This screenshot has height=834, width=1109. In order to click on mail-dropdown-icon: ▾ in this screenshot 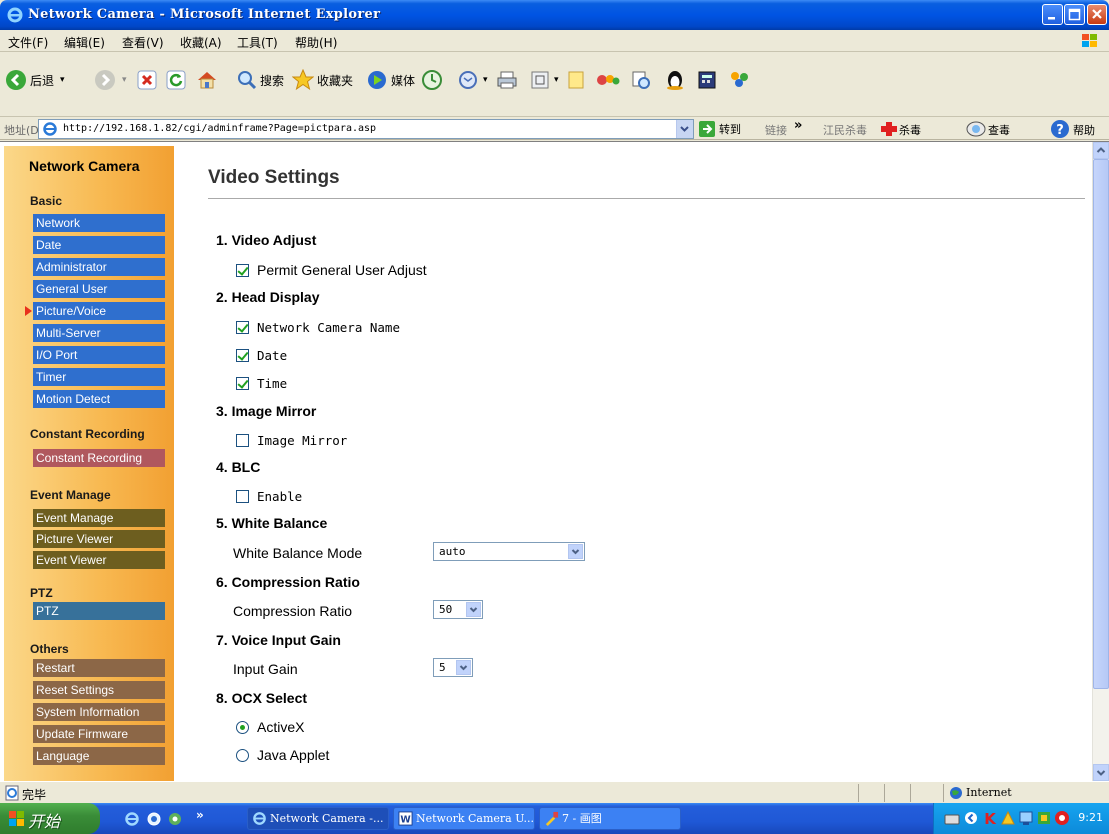, I will do `click(485, 80)`.